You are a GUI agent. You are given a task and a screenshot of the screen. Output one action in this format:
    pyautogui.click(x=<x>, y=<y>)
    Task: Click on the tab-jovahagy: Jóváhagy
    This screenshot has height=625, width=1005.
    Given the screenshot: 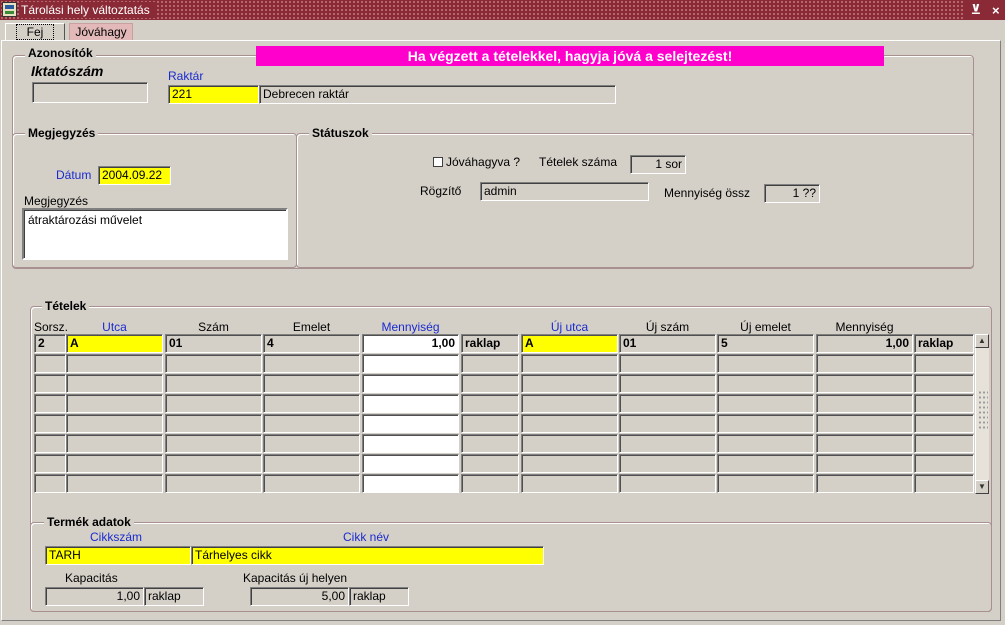 What is the action you would take?
    pyautogui.click(x=101, y=32)
    